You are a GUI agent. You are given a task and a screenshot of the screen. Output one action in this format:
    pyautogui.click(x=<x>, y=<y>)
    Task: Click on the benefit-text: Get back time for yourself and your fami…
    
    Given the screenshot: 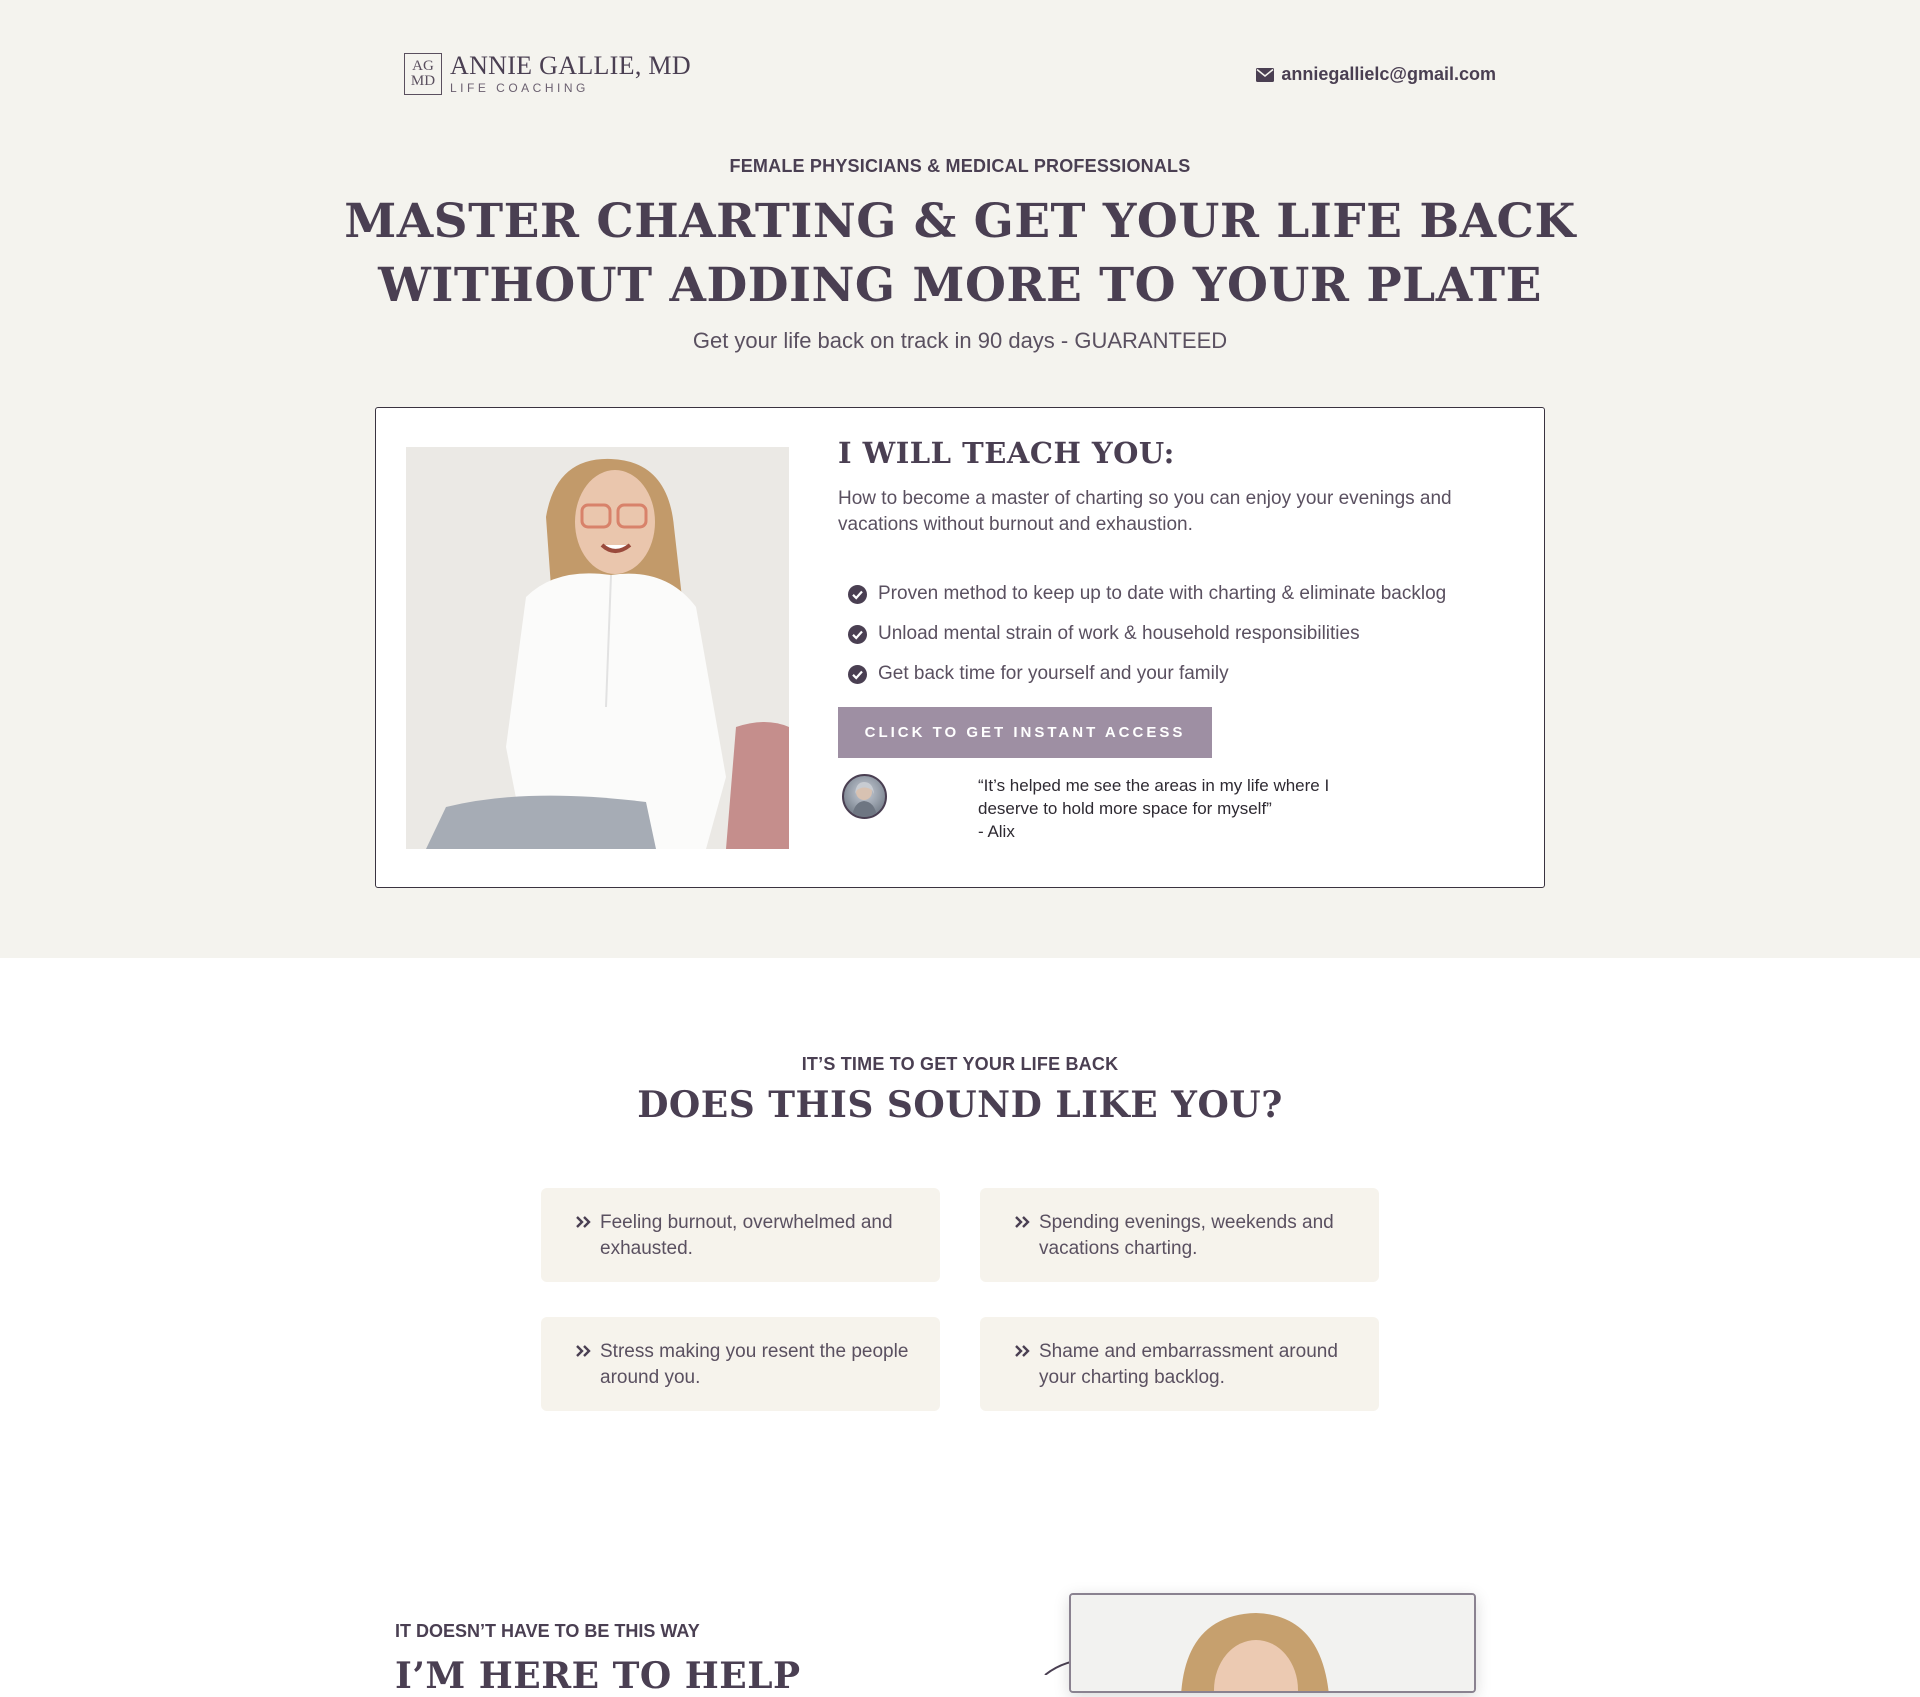 What is the action you would take?
    pyautogui.click(x=1053, y=673)
    